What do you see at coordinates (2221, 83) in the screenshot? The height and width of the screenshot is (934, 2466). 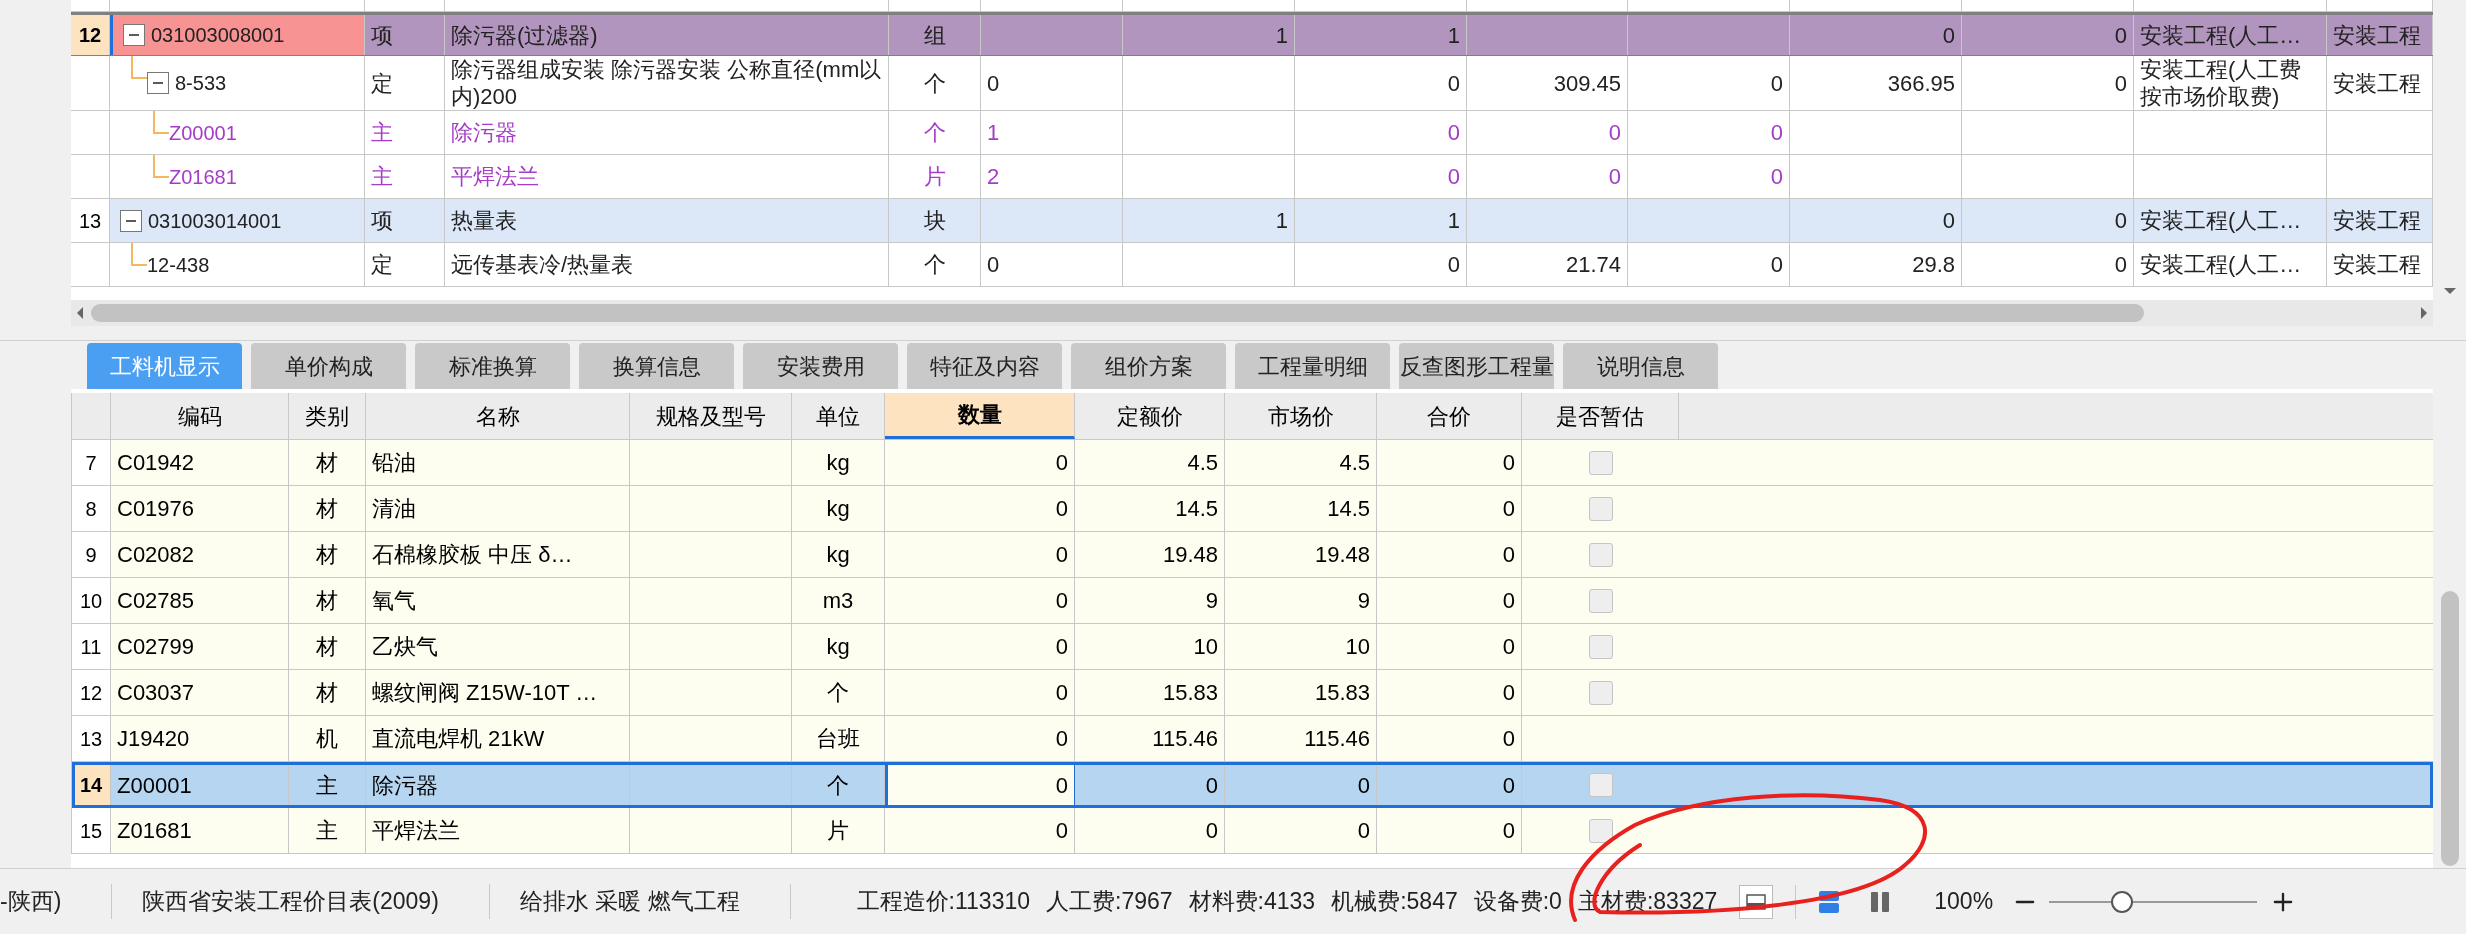 I see `table-cell-text: 安装工程(人工费按市场价取费)` at bounding box center [2221, 83].